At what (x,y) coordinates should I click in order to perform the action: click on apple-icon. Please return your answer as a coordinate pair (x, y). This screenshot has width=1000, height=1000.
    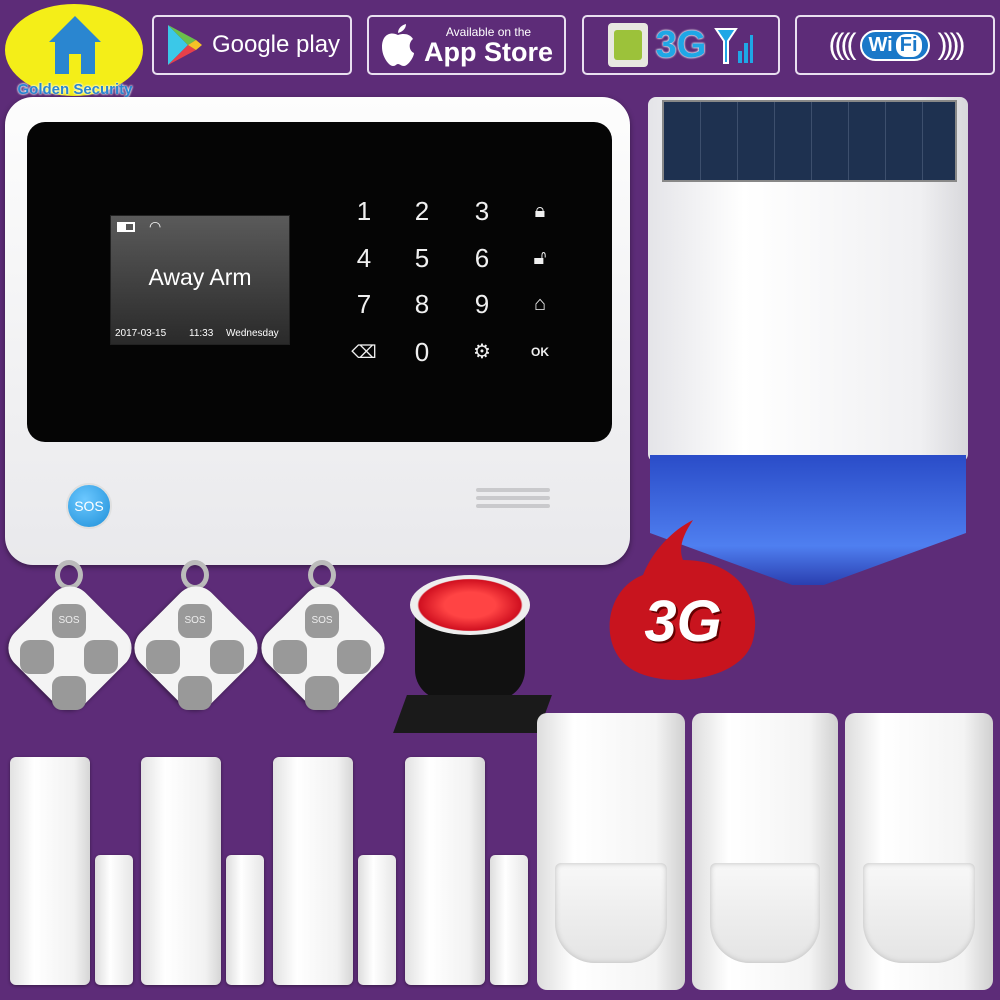
    Looking at the image, I should click on (397, 45).